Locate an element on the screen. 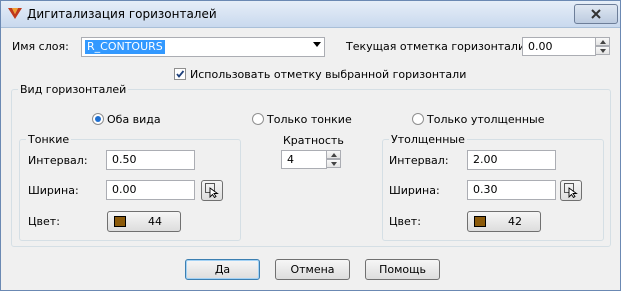 The height and width of the screenshot is (291, 621). thick-interval-input: 2.00 is located at coordinates (511, 160).